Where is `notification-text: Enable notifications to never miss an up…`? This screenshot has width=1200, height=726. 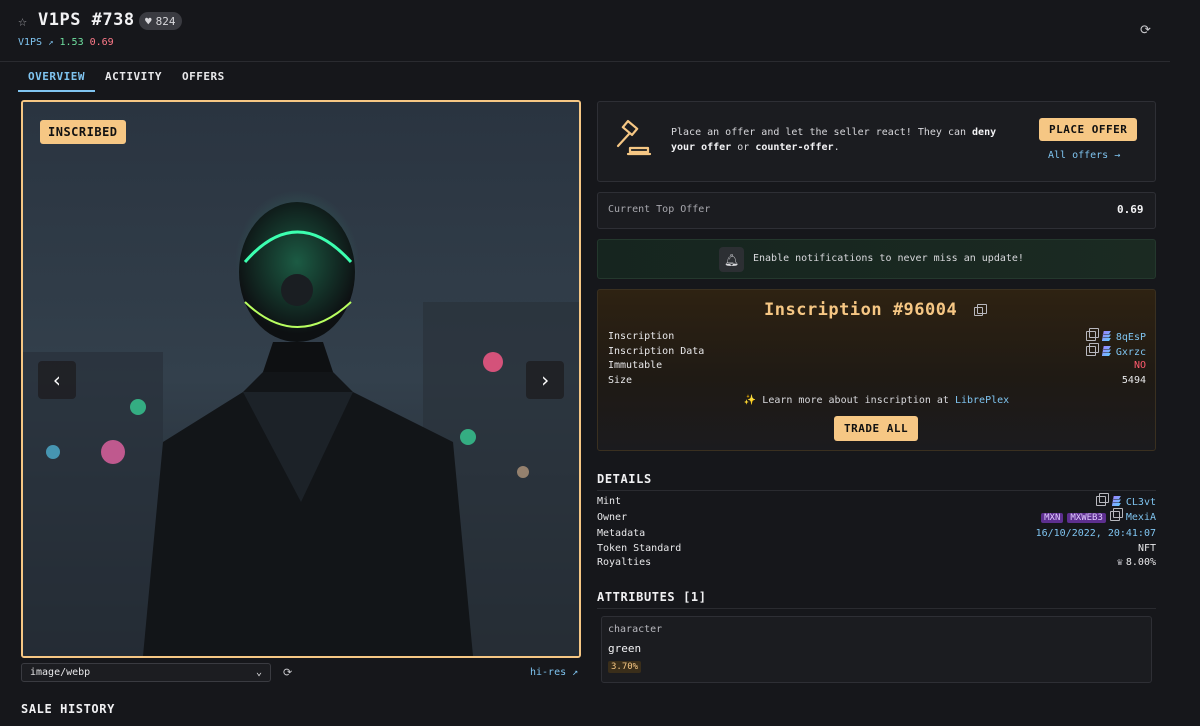
notification-text: Enable notifications to never miss an up… is located at coordinates (888, 258).